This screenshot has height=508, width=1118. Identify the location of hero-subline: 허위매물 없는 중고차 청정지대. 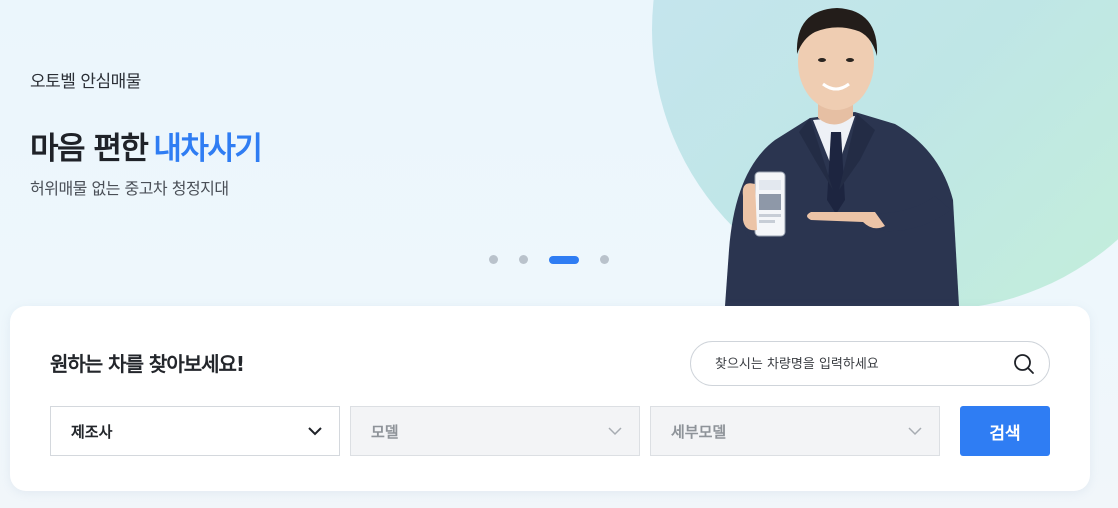
(129, 188).